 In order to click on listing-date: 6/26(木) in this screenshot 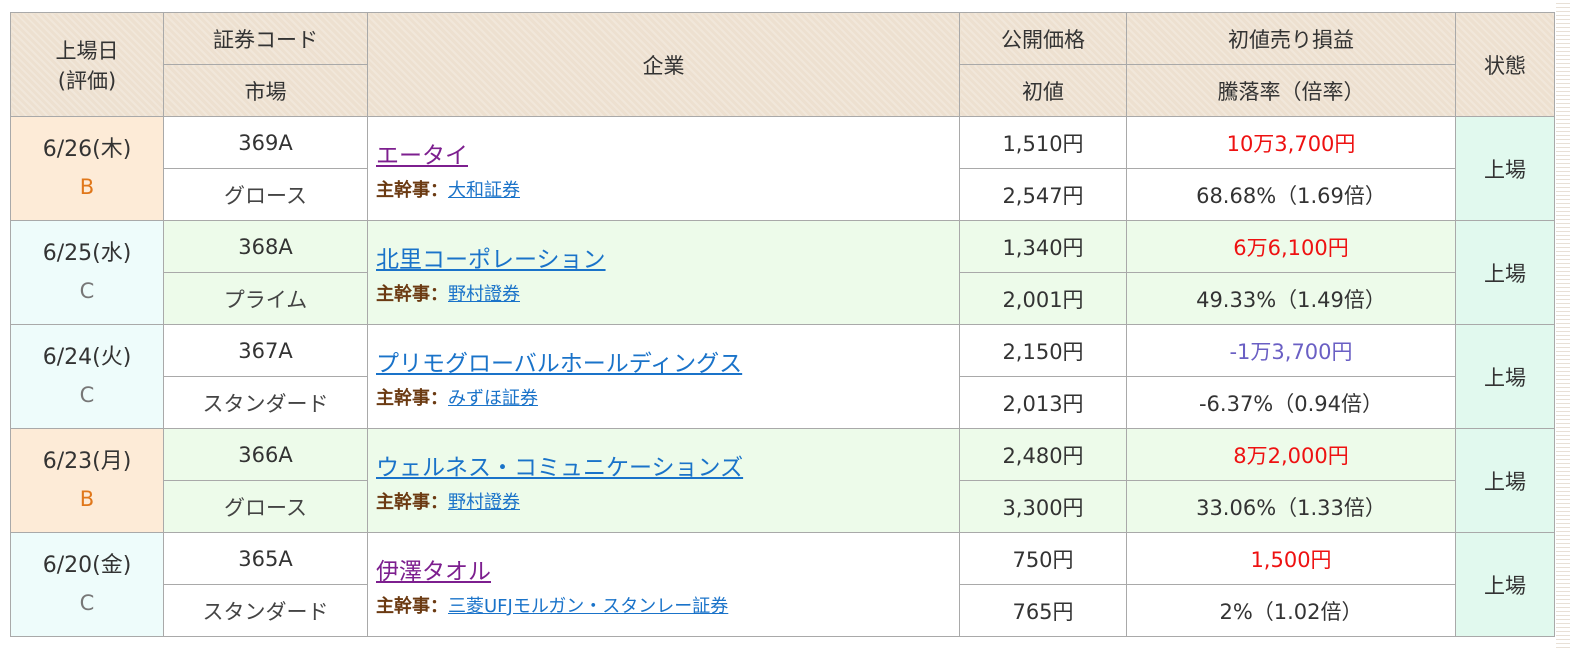, I will do `click(87, 149)`.